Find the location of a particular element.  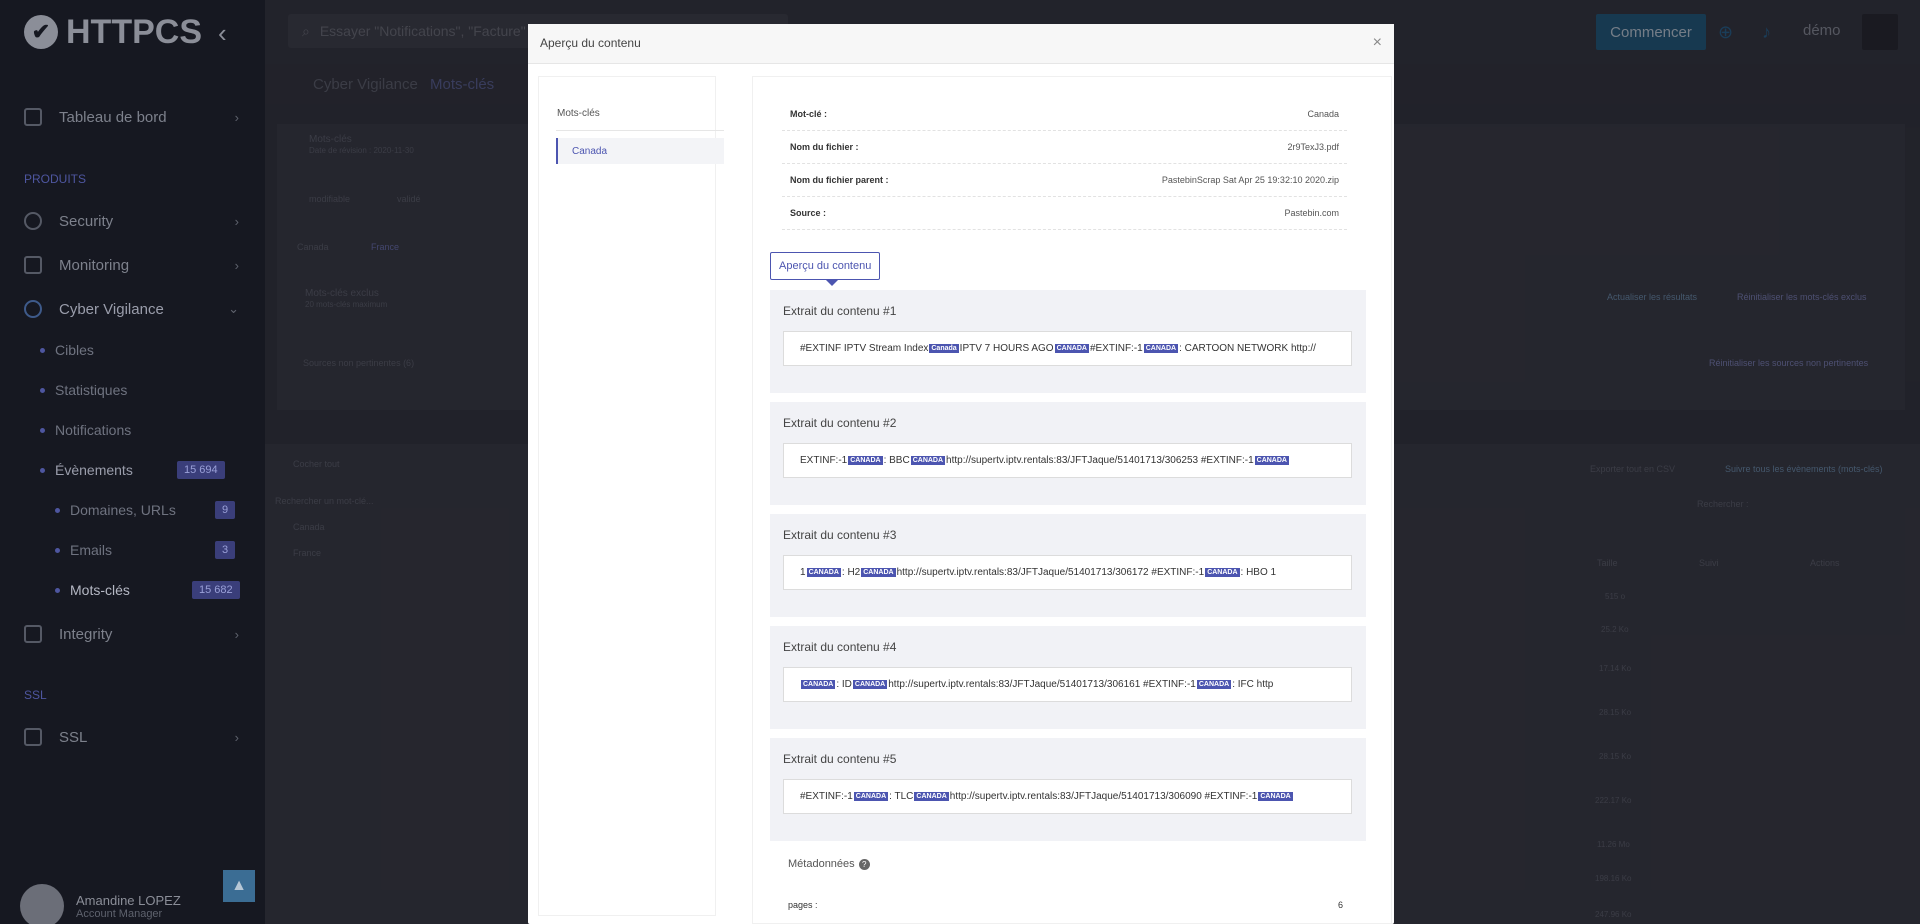

sidebar-item-security: Security › is located at coordinates (132, 221).